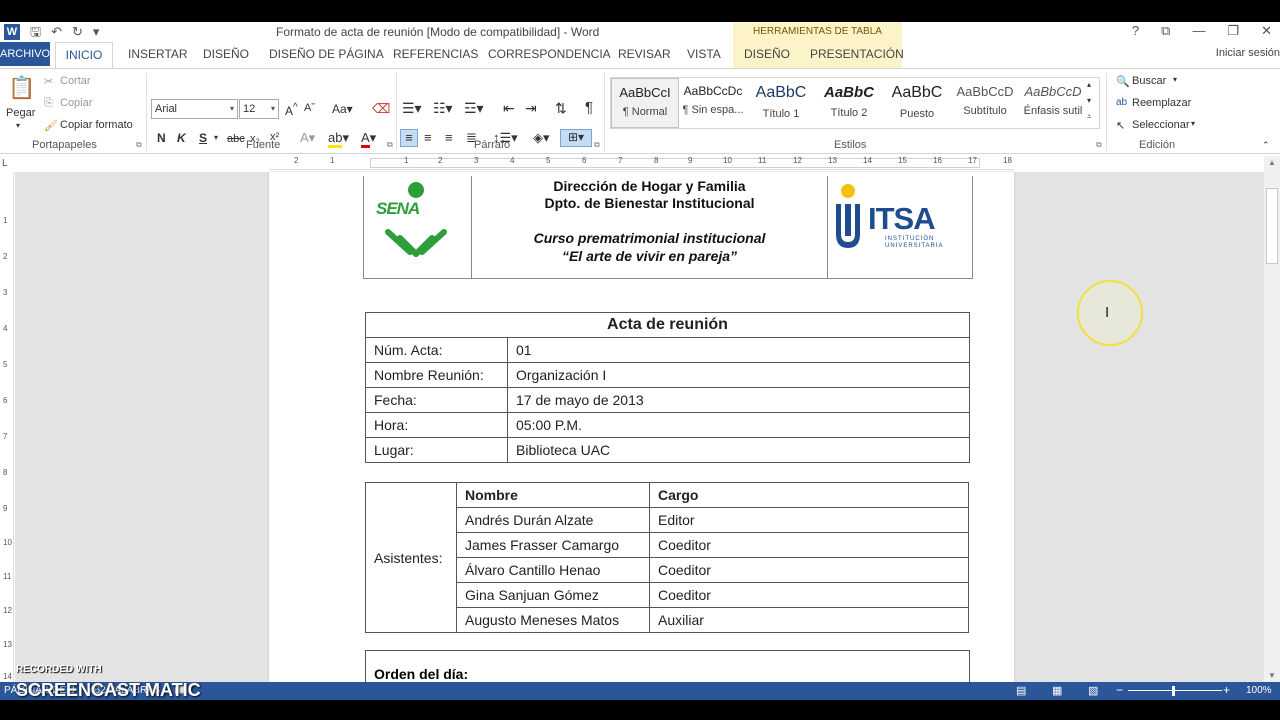 Image resolution: width=1280 pixels, height=720 pixels. Describe the element at coordinates (553, 545) in the screenshot. I see `attendee-name: James Frasser Camargo` at that location.